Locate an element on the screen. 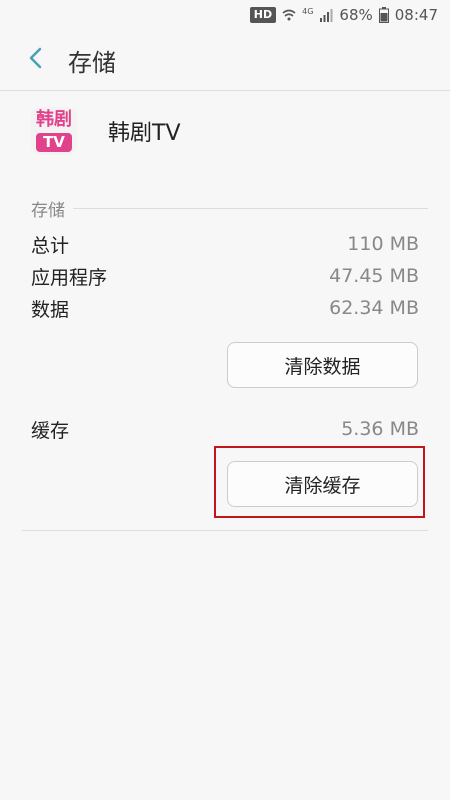 The width and height of the screenshot is (450, 800). bottom-divider is located at coordinates (225, 530).